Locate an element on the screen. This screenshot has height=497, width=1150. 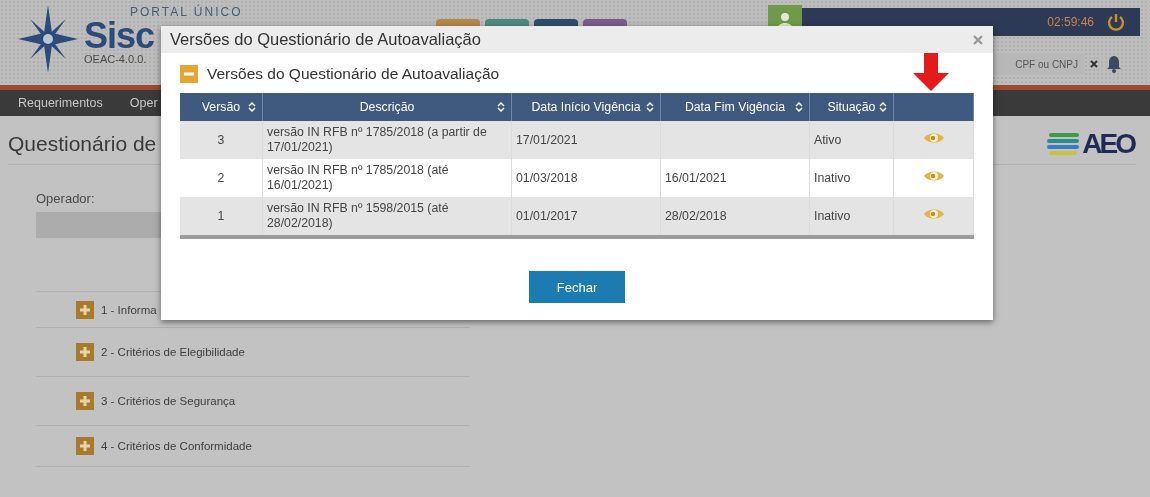
section-title: 2 - Critérios de Elegibilidade is located at coordinates (173, 352).